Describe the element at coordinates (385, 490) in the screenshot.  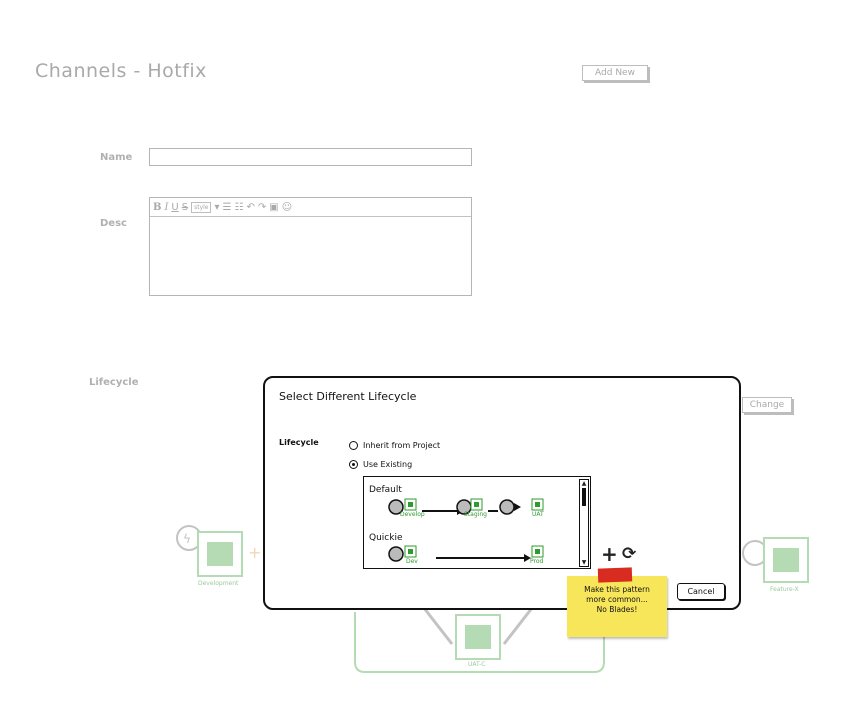
I see `lifecycle-default-name: Default` at that location.